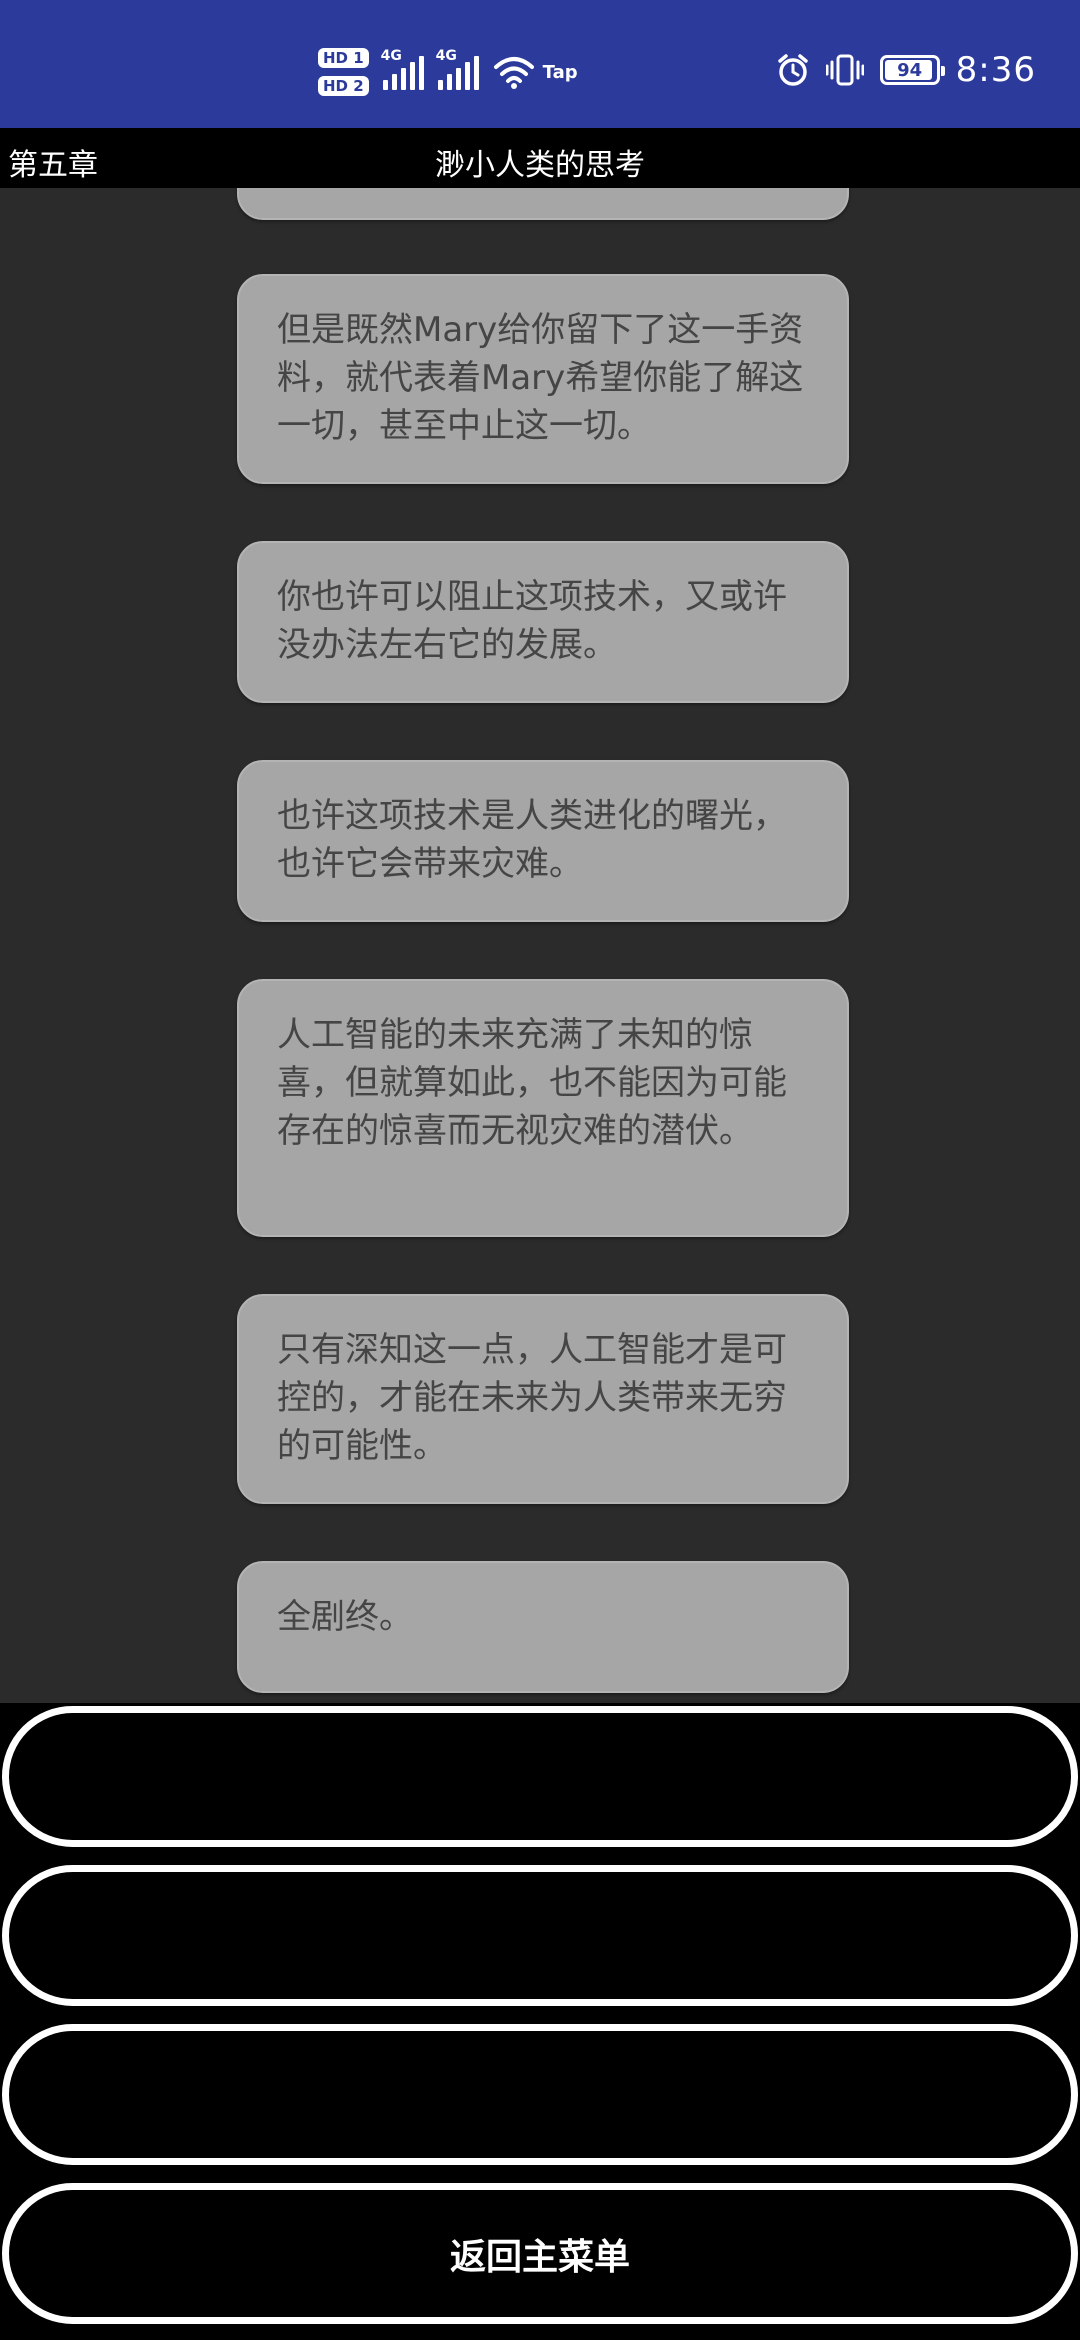  What do you see at coordinates (543, 622) in the screenshot?
I see `dialog-bubble: 你也许可以阻止这项技术，又或许没办法左右它的发展。` at bounding box center [543, 622].